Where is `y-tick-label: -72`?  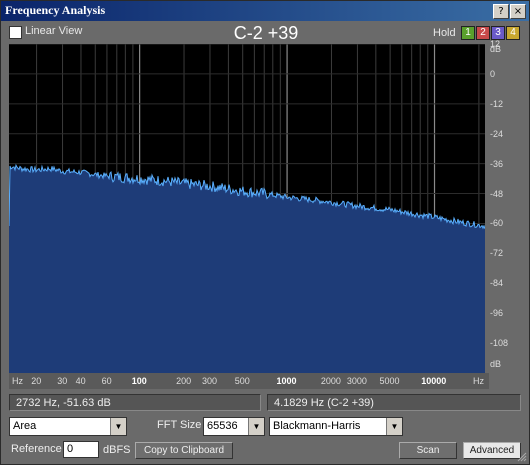 y-tick-label: -72 is located at coordinates (497, 253).